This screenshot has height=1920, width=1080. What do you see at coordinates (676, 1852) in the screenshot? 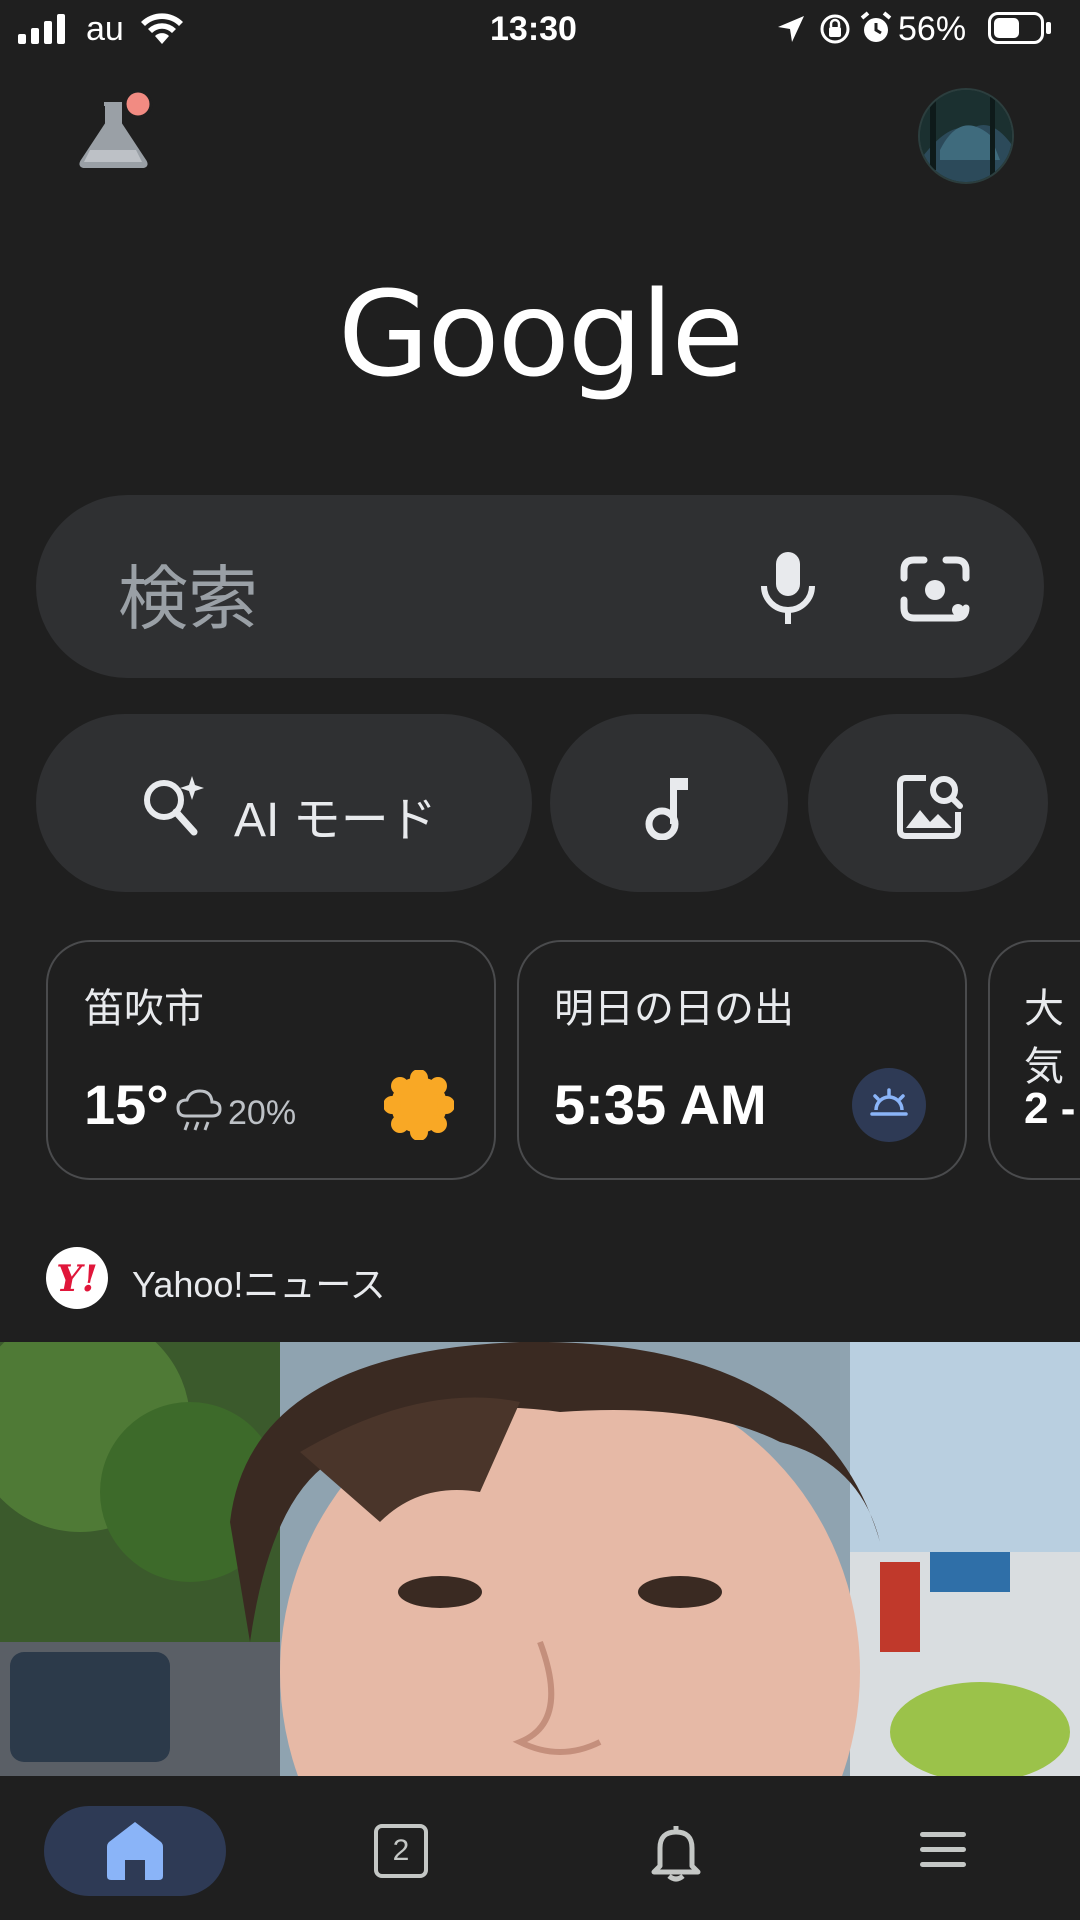
I see `bell-icon` at bounding box center [676, 1852].